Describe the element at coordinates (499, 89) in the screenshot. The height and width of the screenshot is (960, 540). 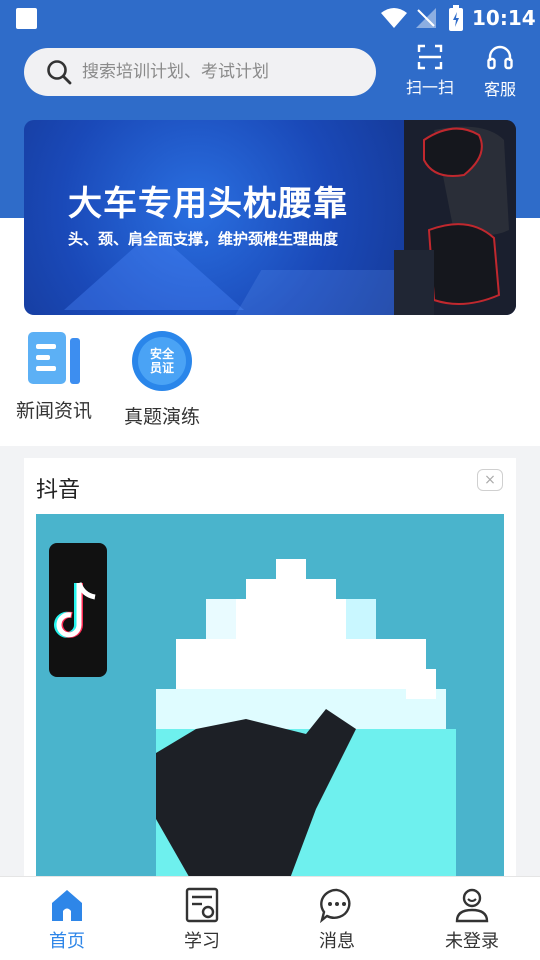
I see `service-label: 客服` at that location.